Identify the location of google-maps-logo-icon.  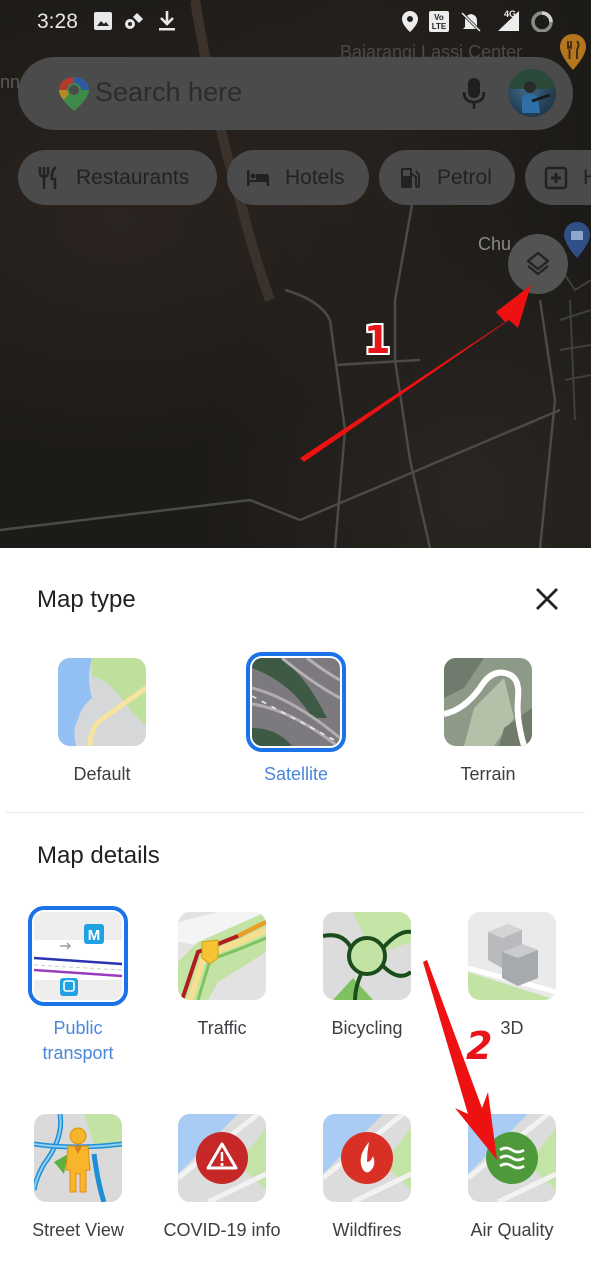
(74, 94).